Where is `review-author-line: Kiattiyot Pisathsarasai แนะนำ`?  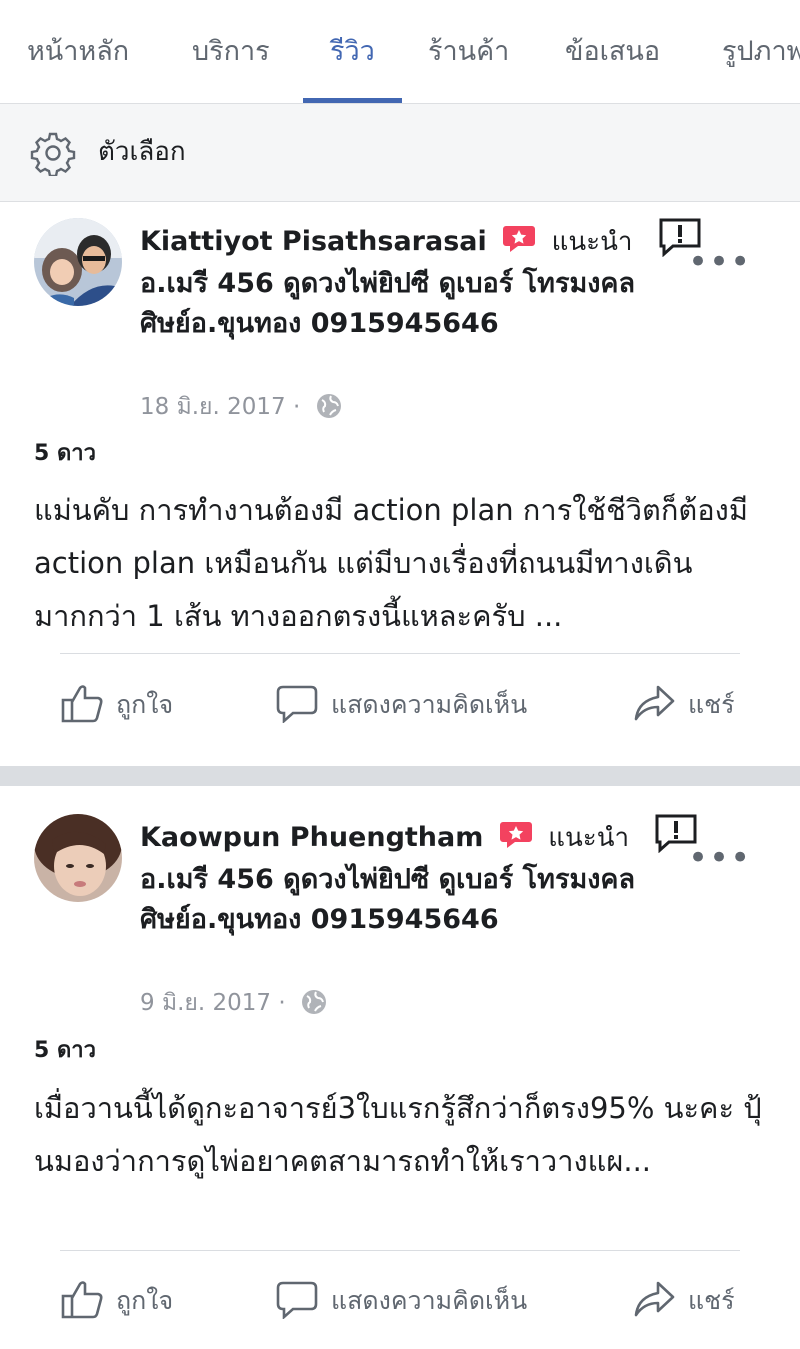
review-author-line: Kiattiyot Pisathsarasai แนะนำ is located at coordinates (421, 240).